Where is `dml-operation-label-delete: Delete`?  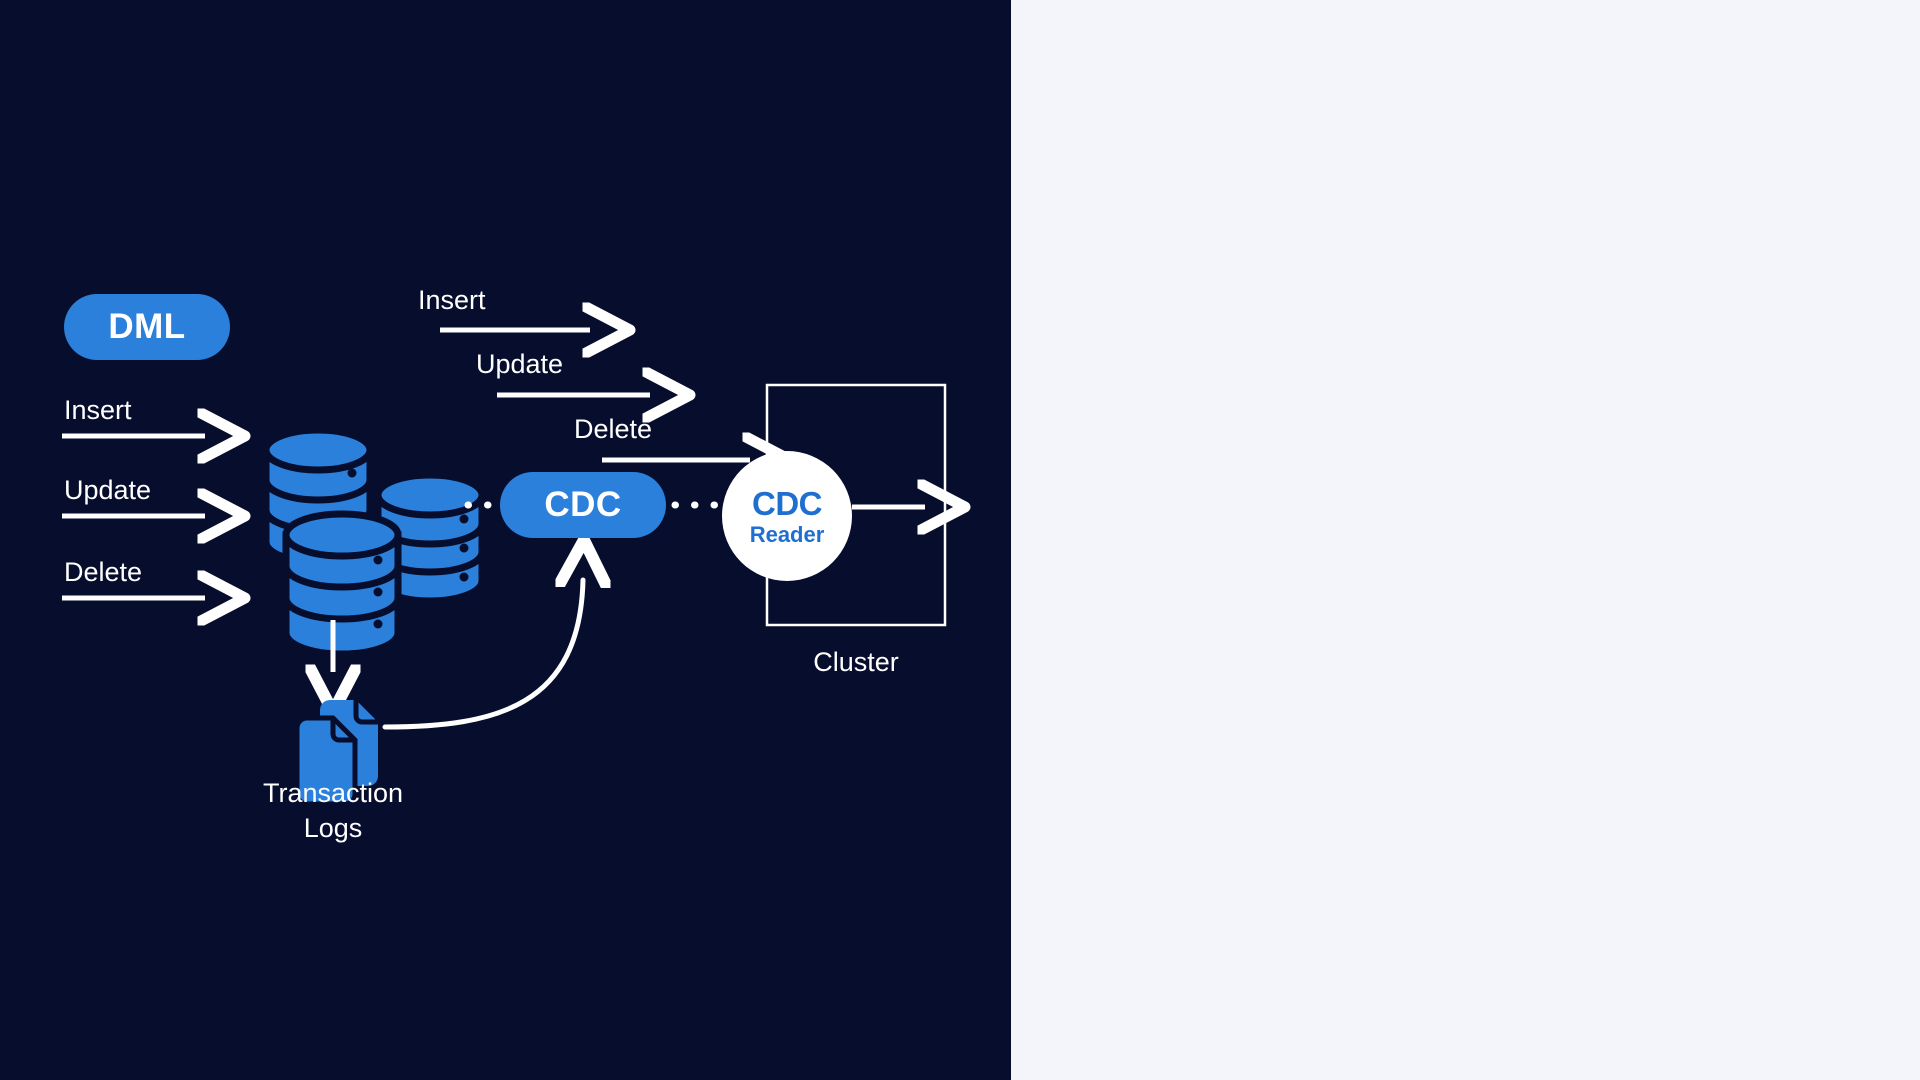
dml-operation-label-delete: Delete is located at coordinates (103, 572).